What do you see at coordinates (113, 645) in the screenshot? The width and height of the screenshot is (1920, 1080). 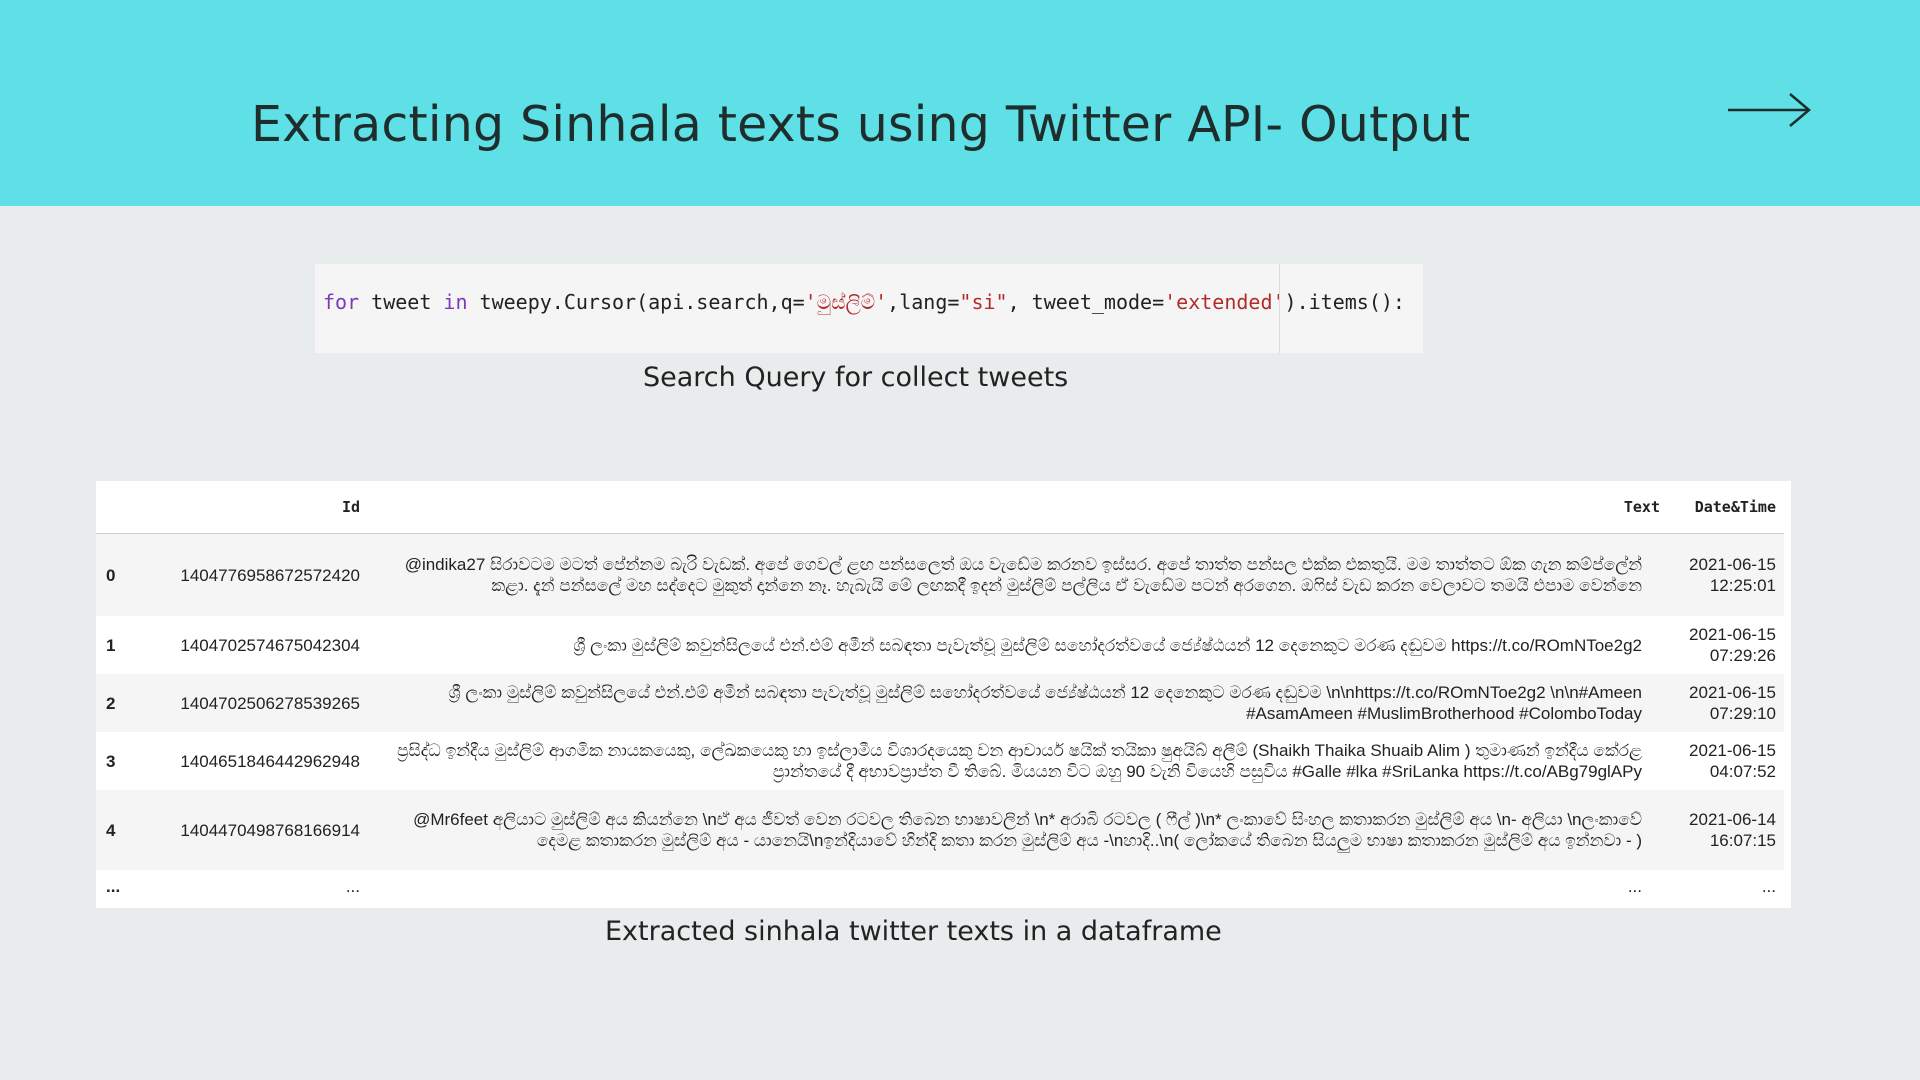 I see `row-index: 1` at bounding box center [113, 645].